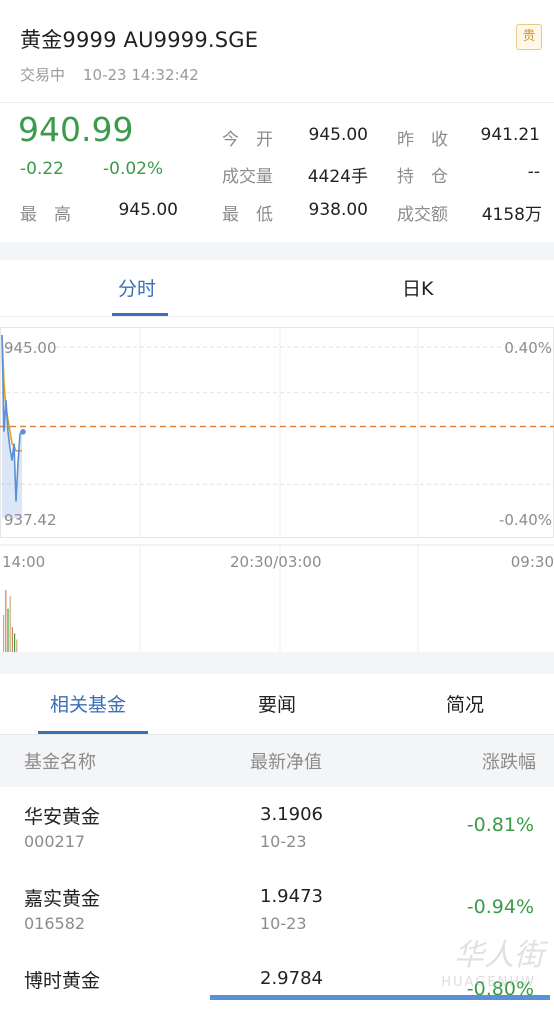 The width and height of the screenshot is (554, 1034). What do you see at coordinates (133, 169) in the screenshot?
I see `price-change-percent: -0.02%` at bounding box center [133, 169].